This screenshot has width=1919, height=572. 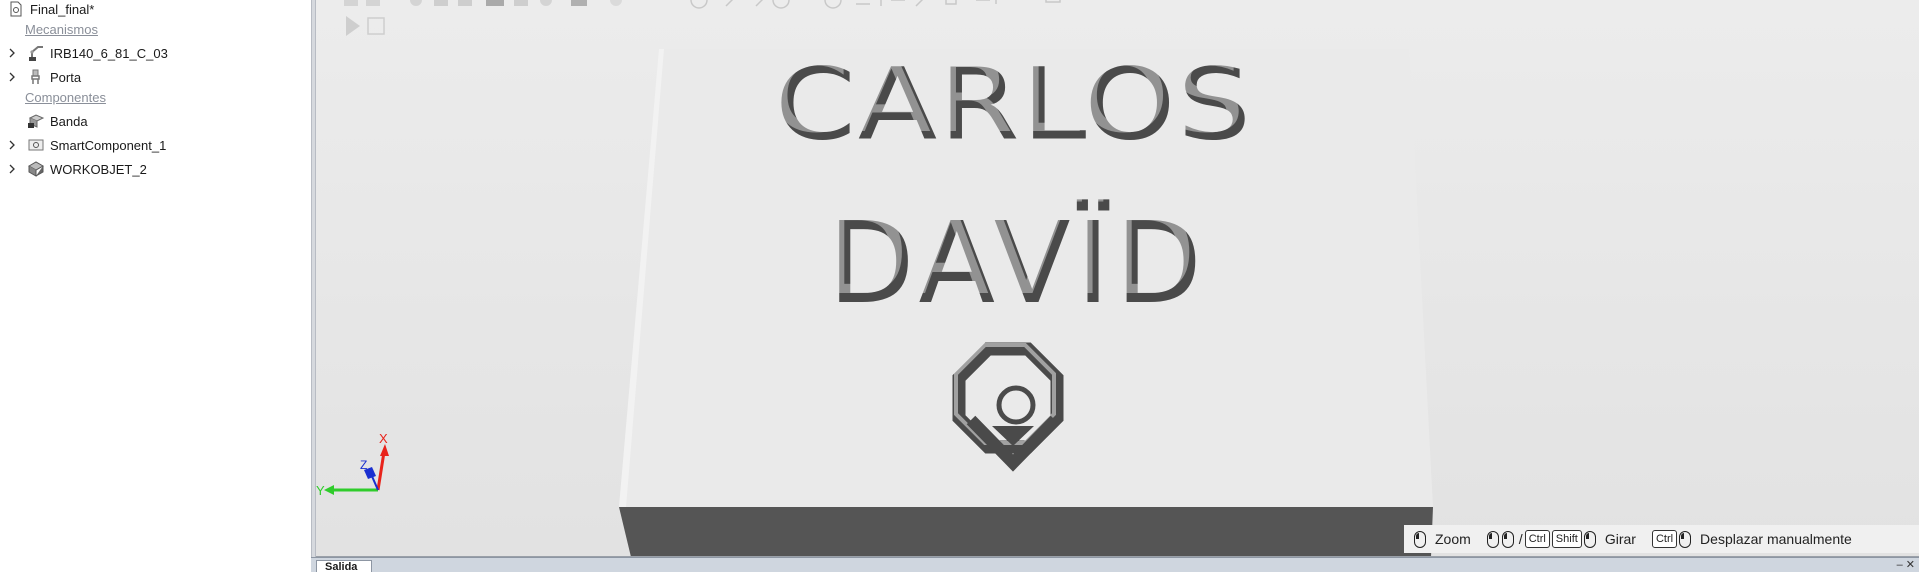 What do you see at coordinates (1566, 539) in the screenshot?
I see `shift-key: Shift` at bounding box center [1566, 539].